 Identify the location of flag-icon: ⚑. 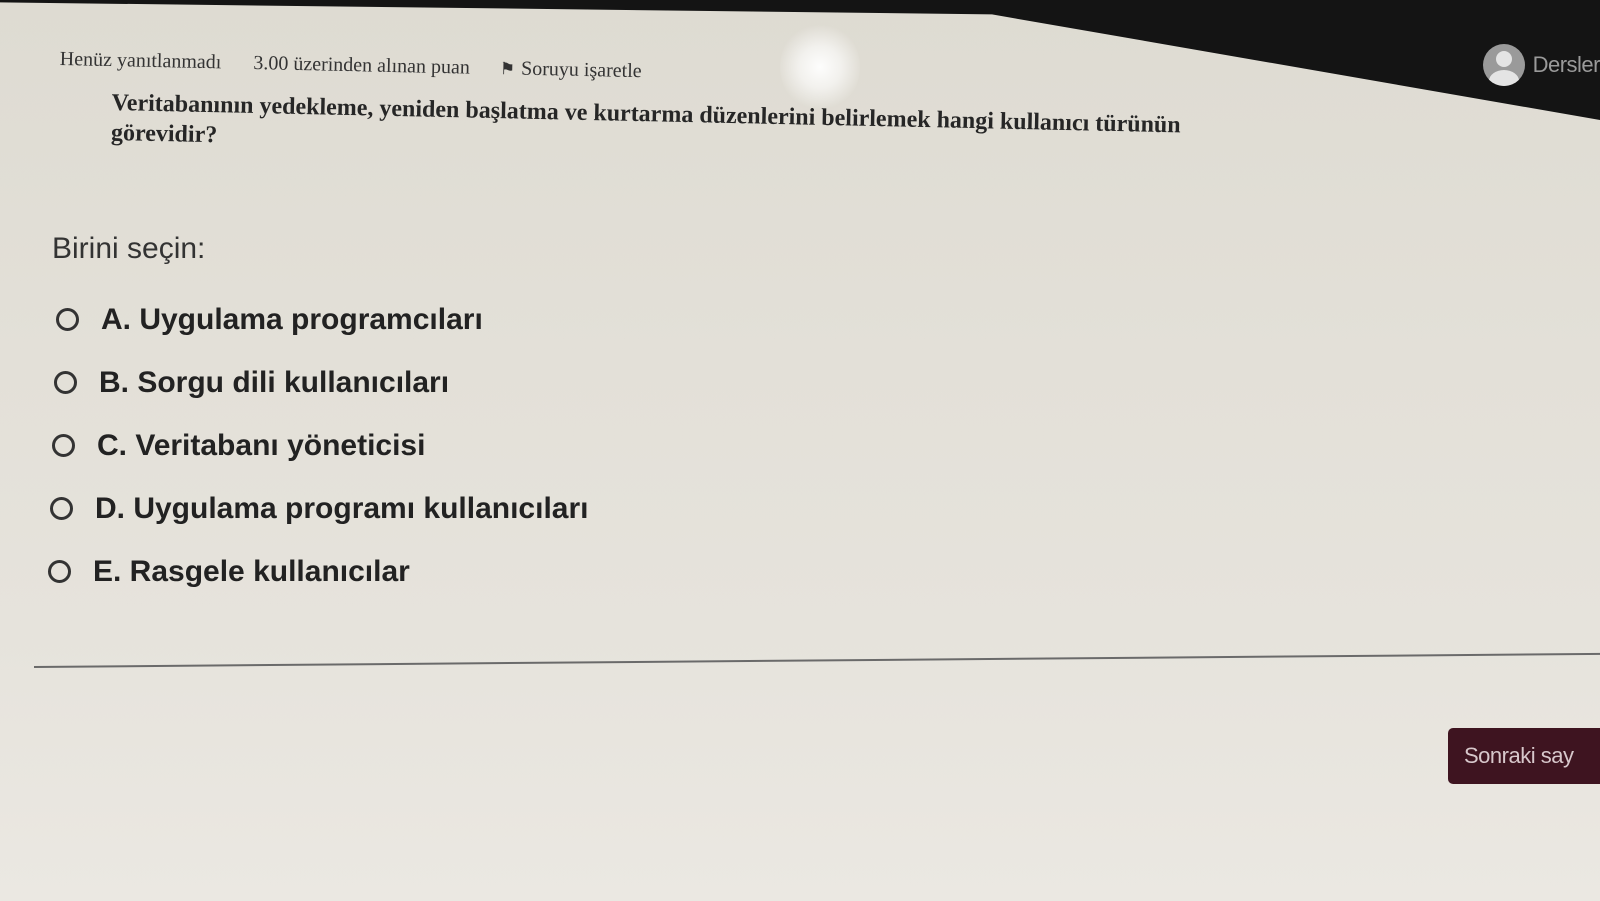
(508, 69).